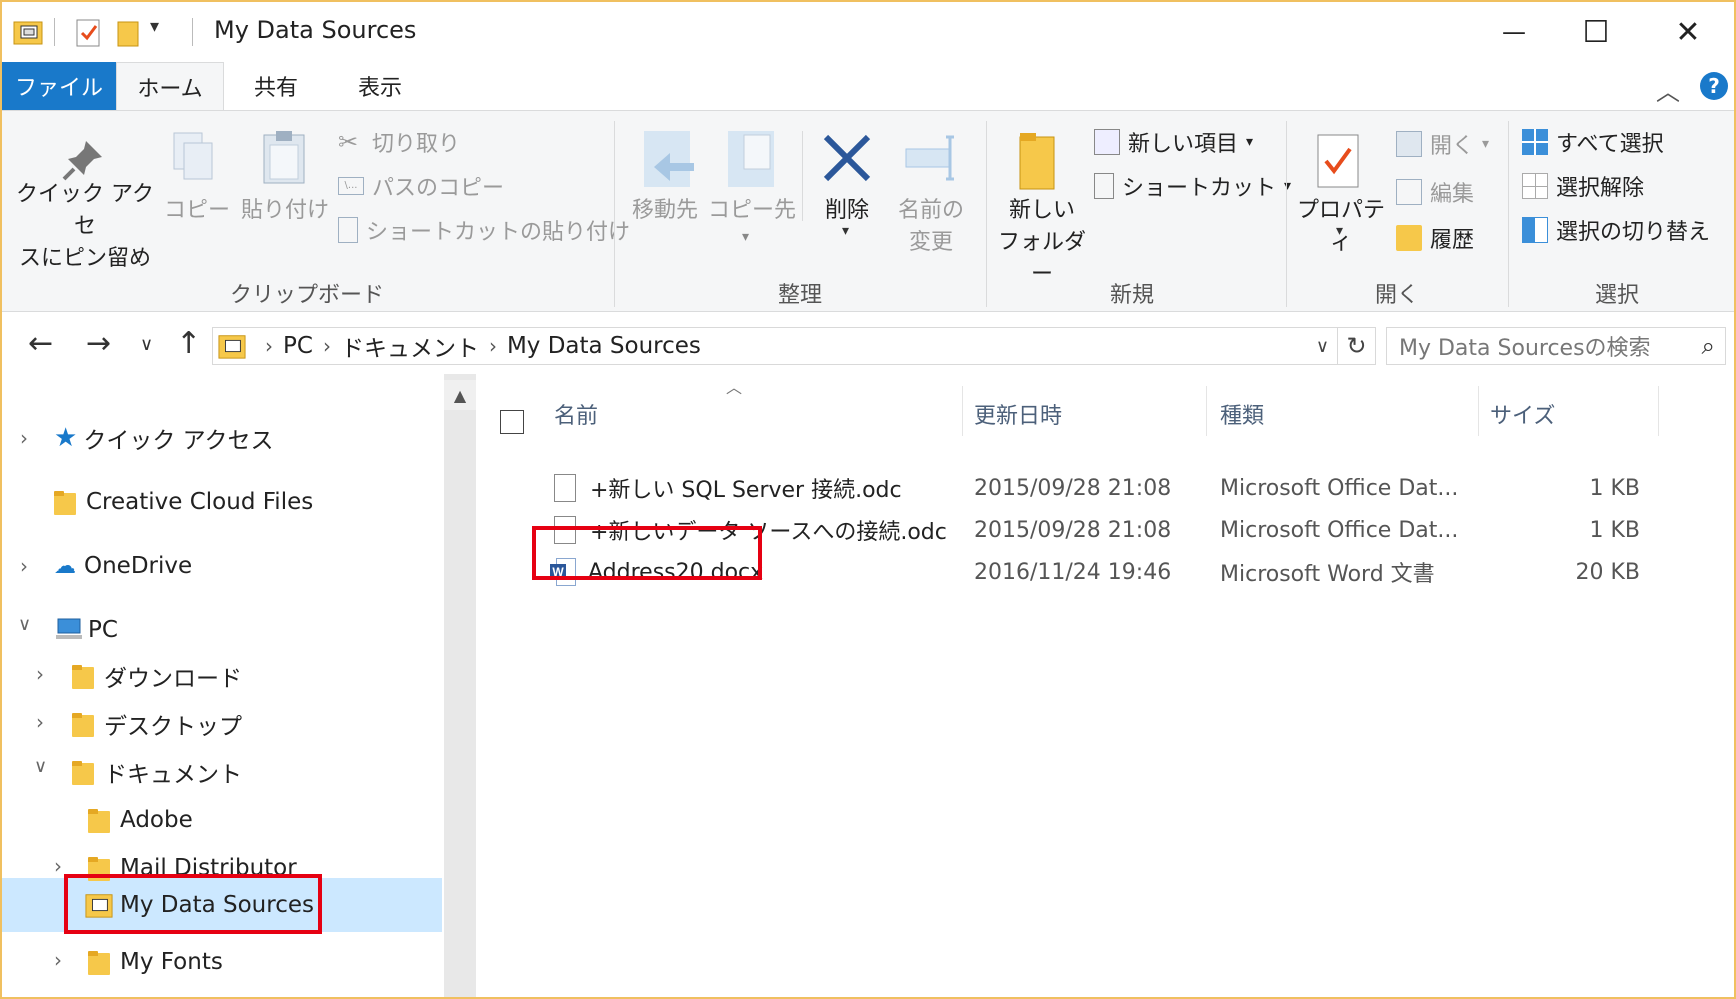  What do you see at coordinates (665, 211) in the screenshot?
I see `move-to-button: 移動先` at bounding box center [665, 211].